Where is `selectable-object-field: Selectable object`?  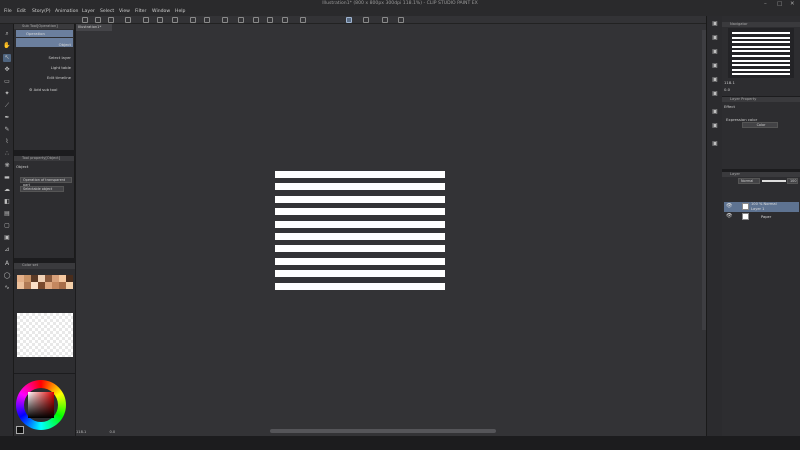 selectable-object-field: Selectable object is located at coordinates (42, 189).